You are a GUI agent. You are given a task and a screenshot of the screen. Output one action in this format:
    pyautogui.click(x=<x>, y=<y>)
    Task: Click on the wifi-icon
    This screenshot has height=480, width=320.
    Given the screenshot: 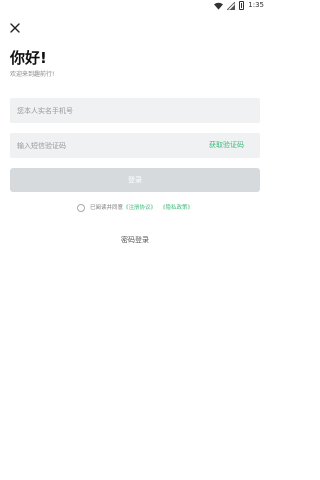 What is the action you would take?
    pyautogui.click(x=219, y=6)
    